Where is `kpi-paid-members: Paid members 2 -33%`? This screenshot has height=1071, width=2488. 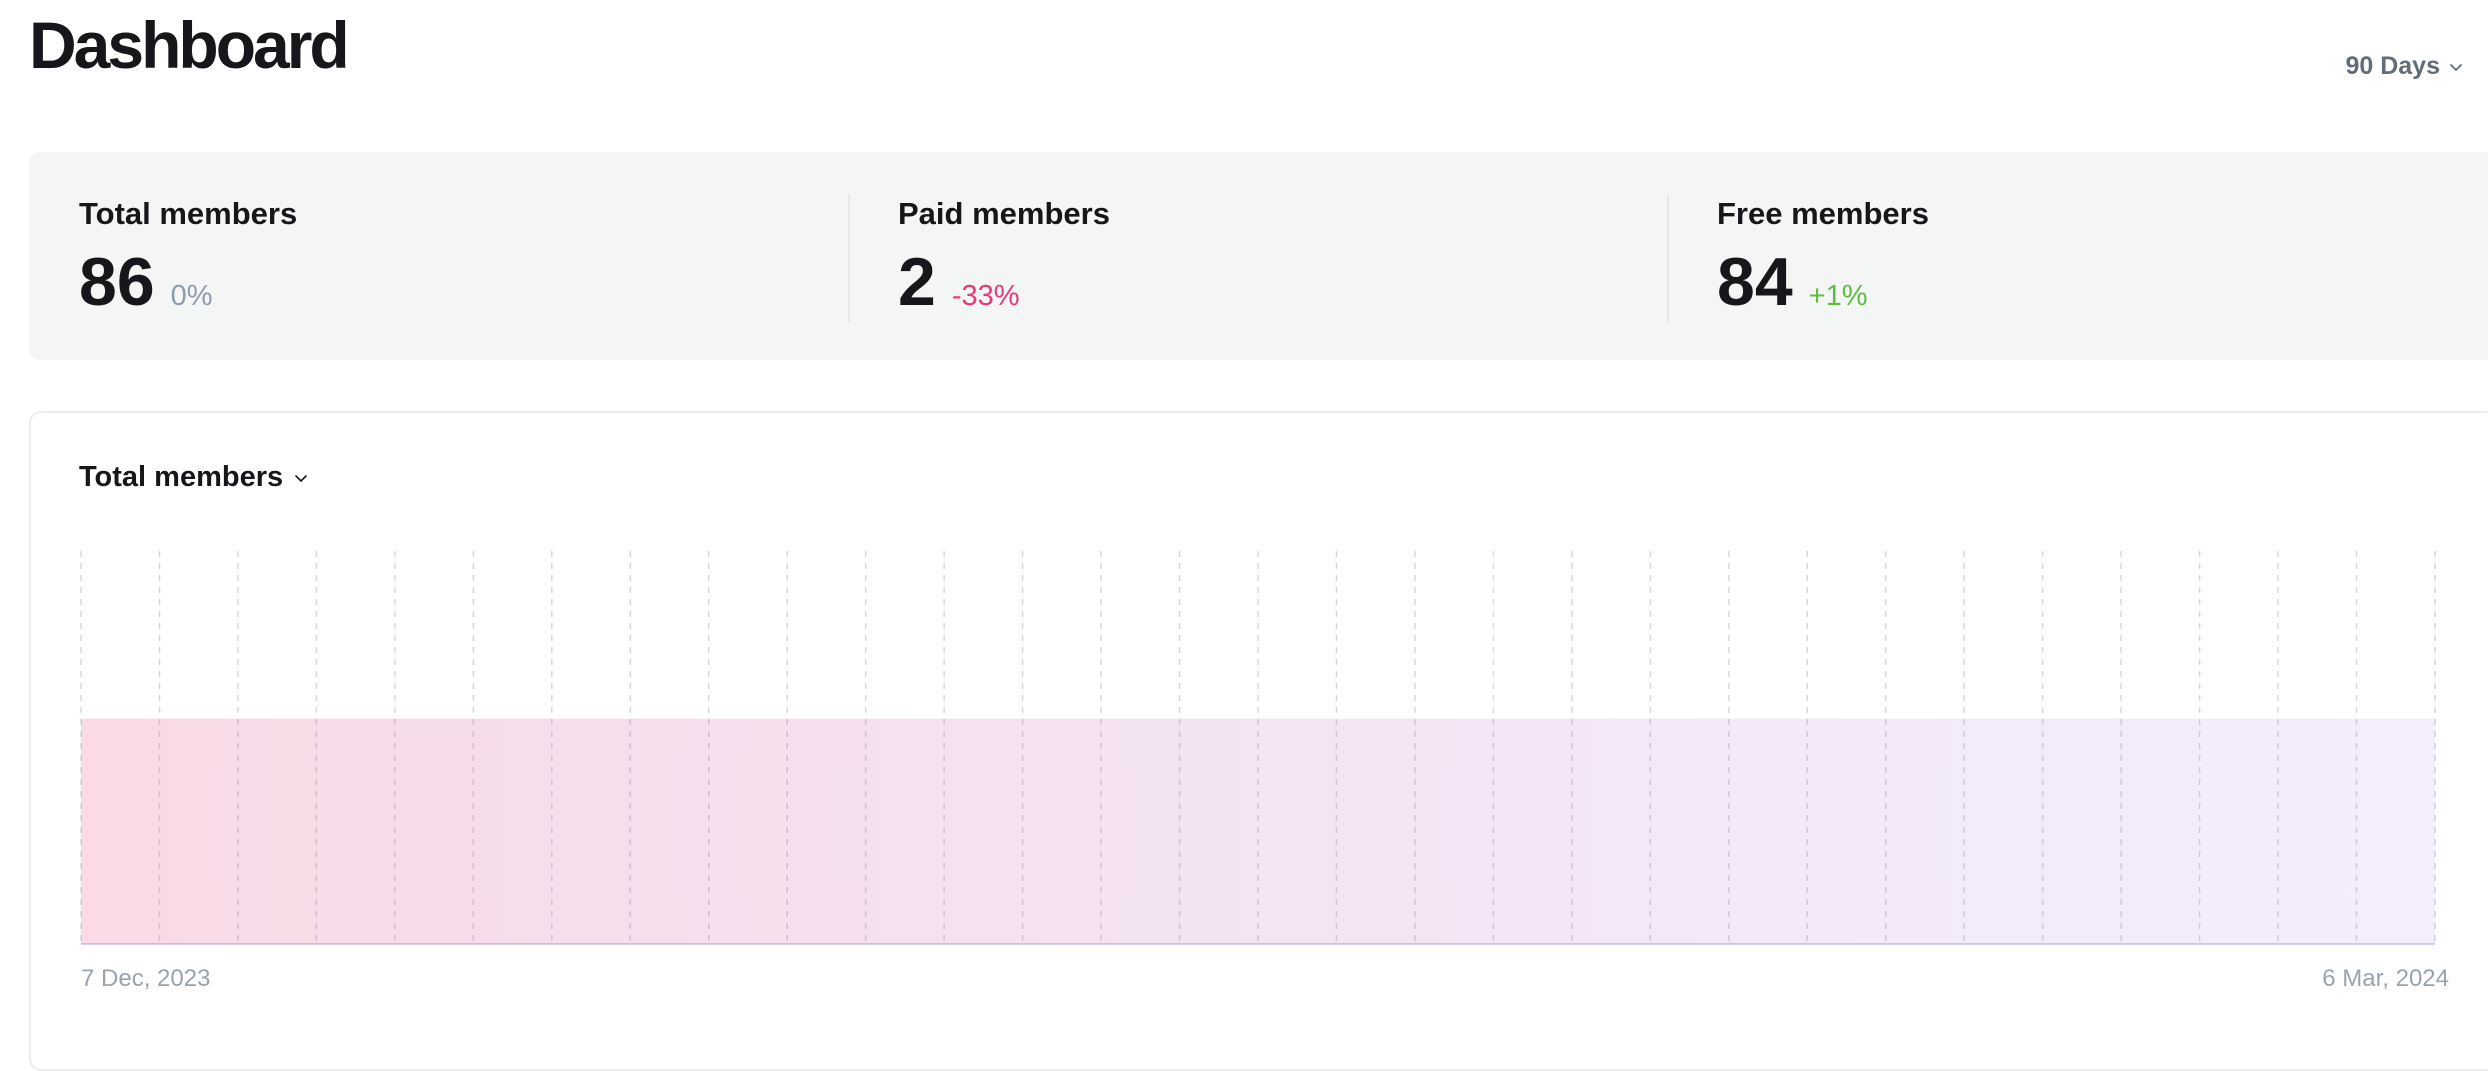 kpi-paid-members: Paid members 2 -33% is located at coordinates (1257, 256).